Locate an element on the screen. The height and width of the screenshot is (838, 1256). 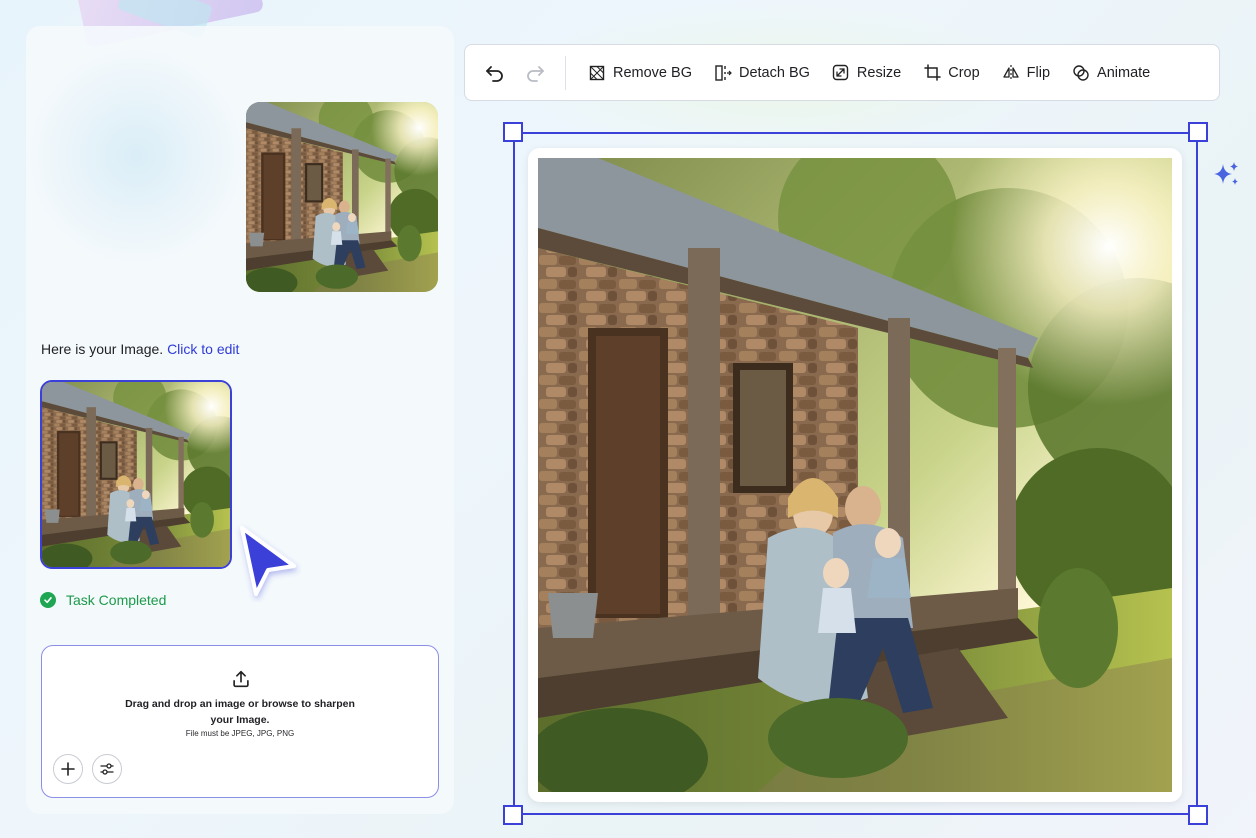
task-status-label: Task Completed is located at coordinates (116, 600).